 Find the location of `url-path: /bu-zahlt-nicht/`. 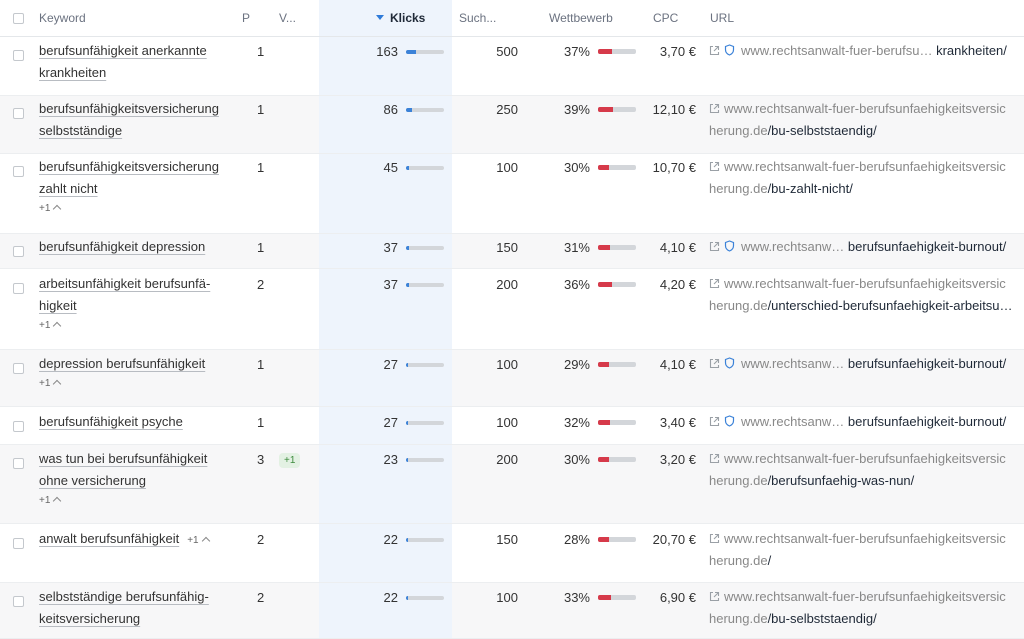

url-path: /bu-zahlt-nicht/ is located at coordinates (810, 188).